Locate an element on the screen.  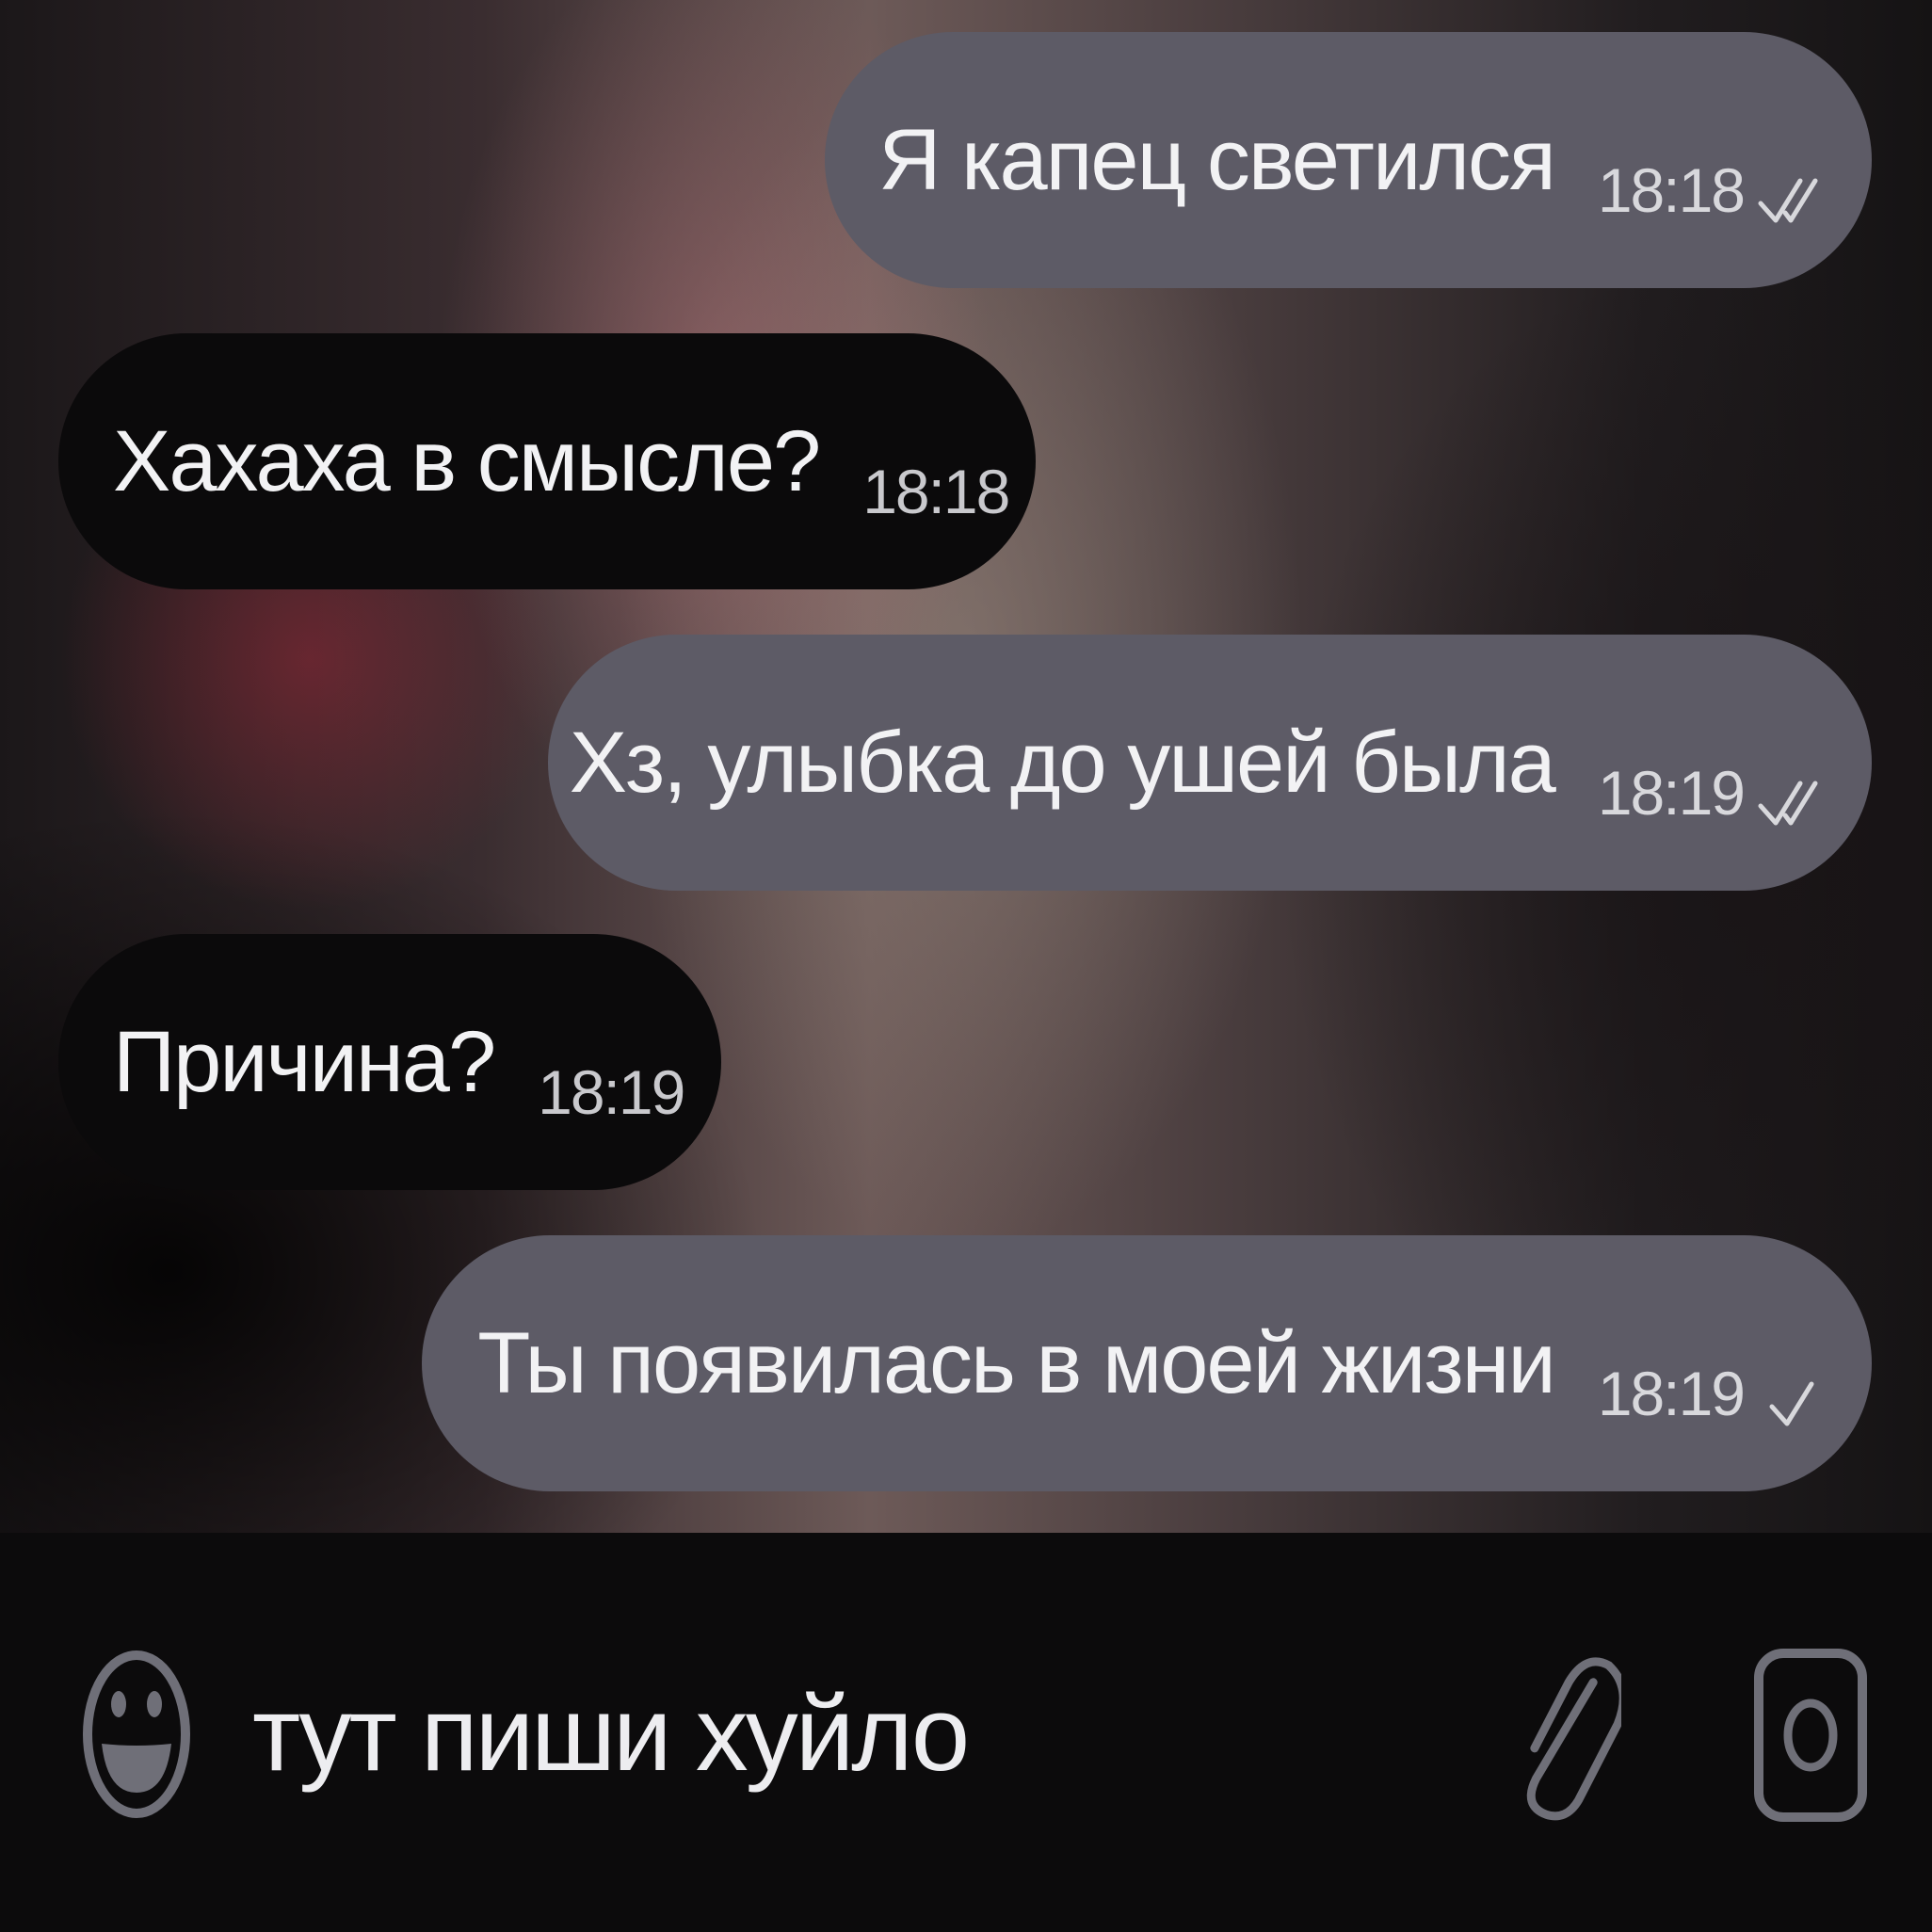
message-input: тут пиши хуйло is located at coordinates (864, 1734).